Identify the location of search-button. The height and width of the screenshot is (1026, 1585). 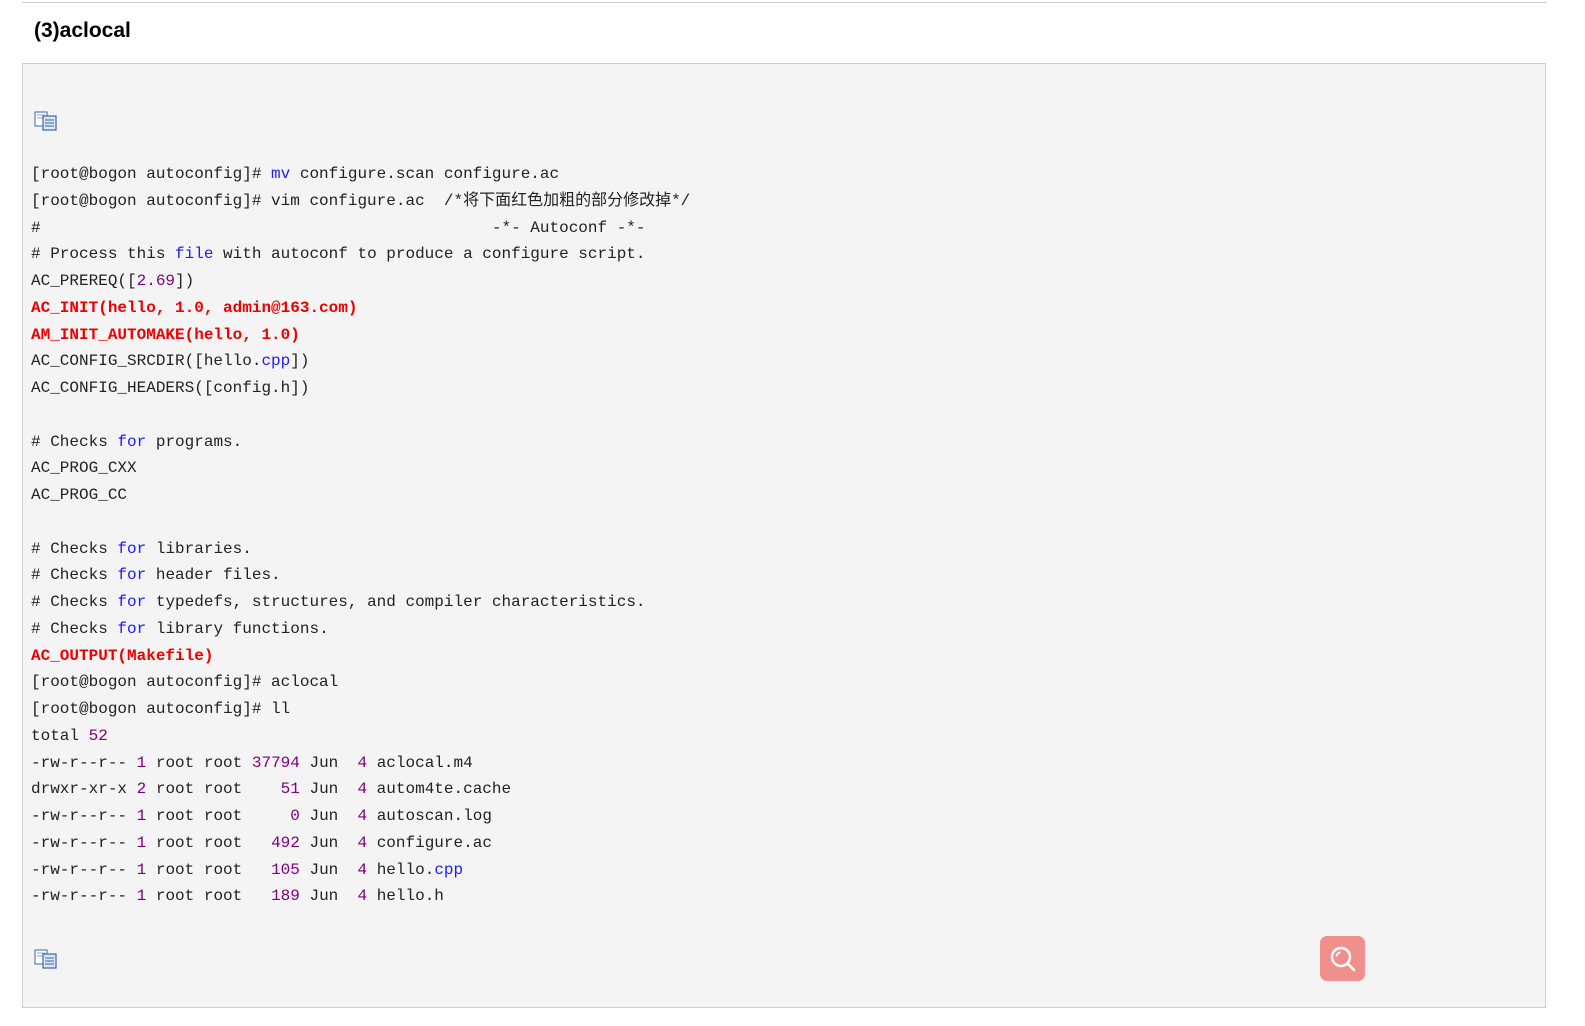
(1342, 958).